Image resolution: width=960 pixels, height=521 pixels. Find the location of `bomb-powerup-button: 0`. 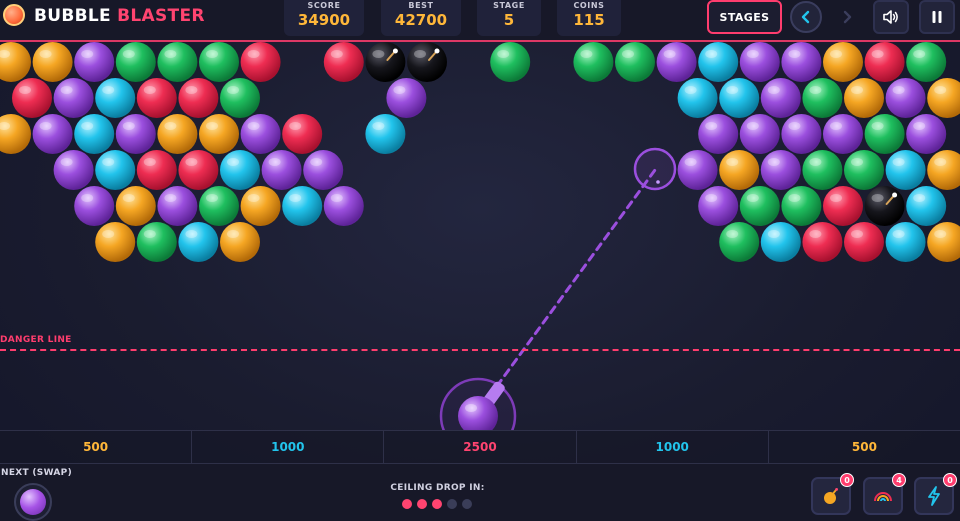

bomb-powerup-button: 0 is located at coordinates (832, 494).